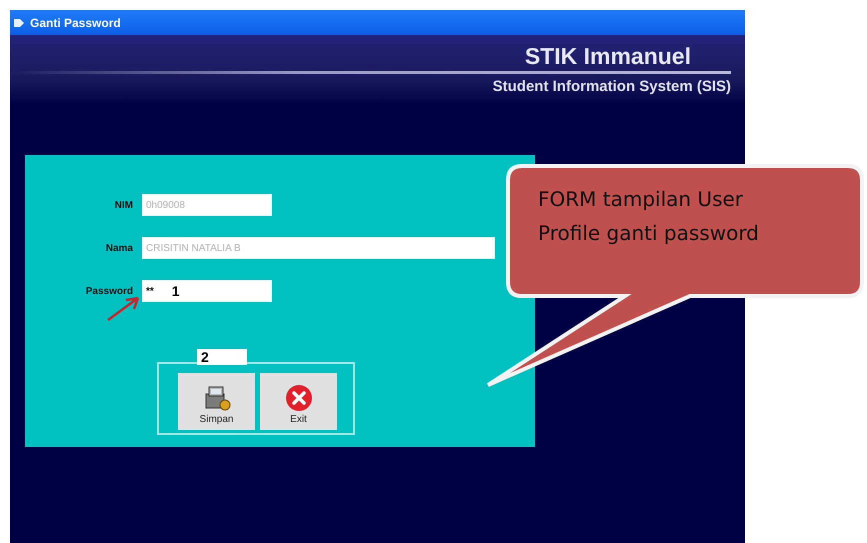 Image resolution: width=867 pixels, height=543 pixels. What do you see at coordinates (119, 248) in the screenshot?
I see `field-label: Nama` at bounding box center [119, 248].